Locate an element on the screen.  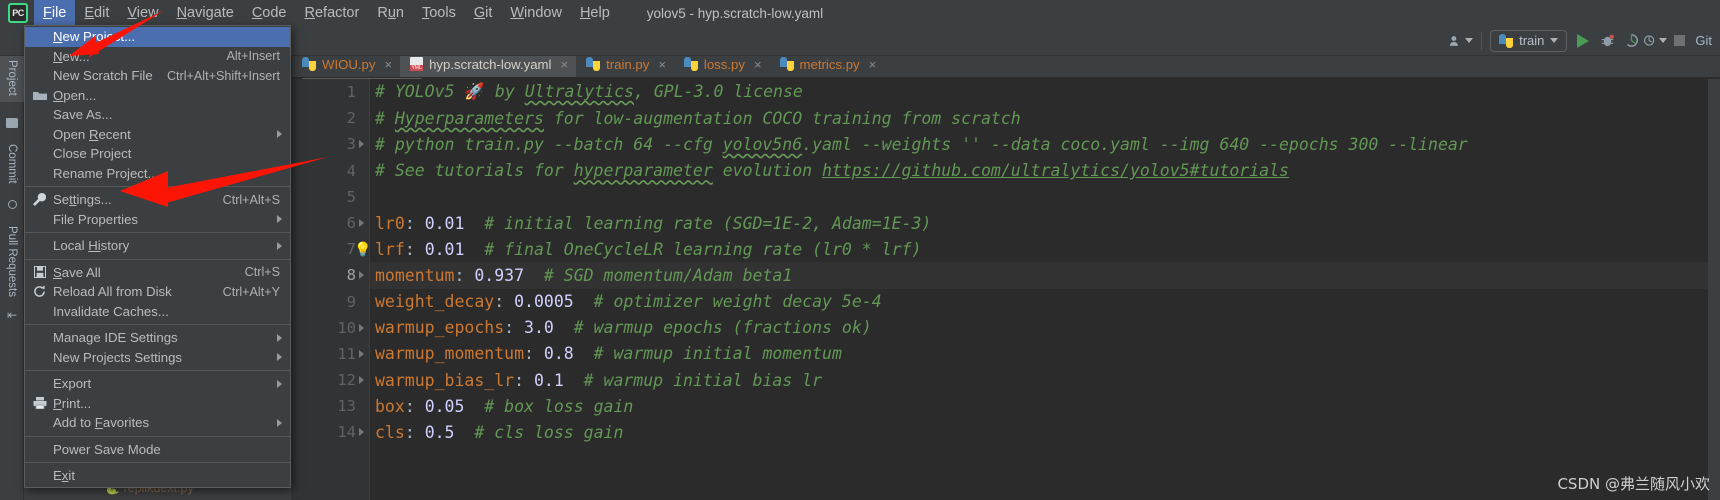
menu-refactor: Refactor is located at coordinates (332, 13).